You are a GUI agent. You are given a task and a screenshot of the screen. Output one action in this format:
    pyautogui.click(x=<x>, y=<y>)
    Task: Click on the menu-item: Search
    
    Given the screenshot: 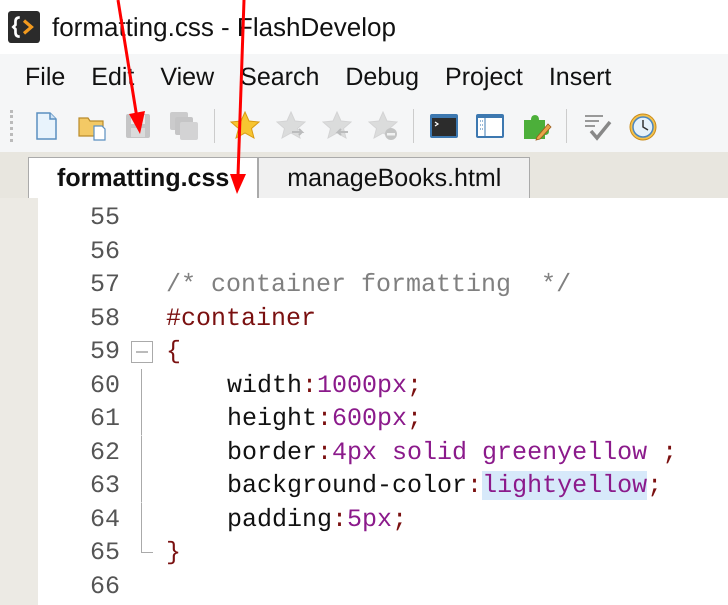 What is the action you would take?
    pyautogui.click(x=279, y=77)
    